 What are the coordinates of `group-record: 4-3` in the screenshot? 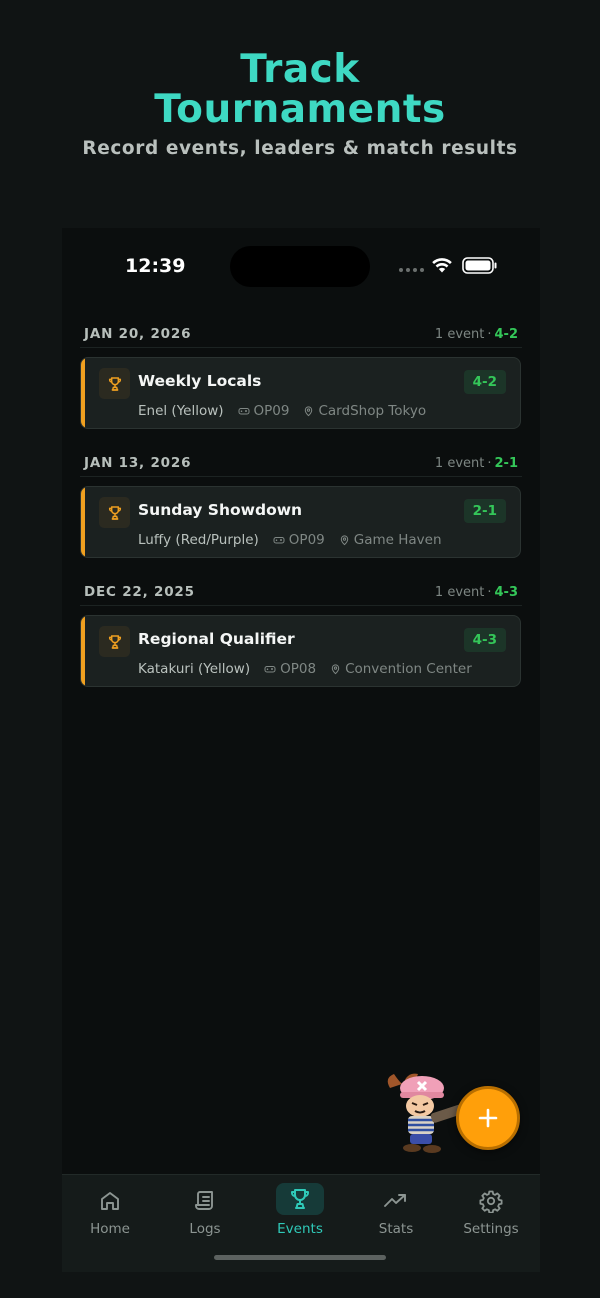 It's located at (506, 592).